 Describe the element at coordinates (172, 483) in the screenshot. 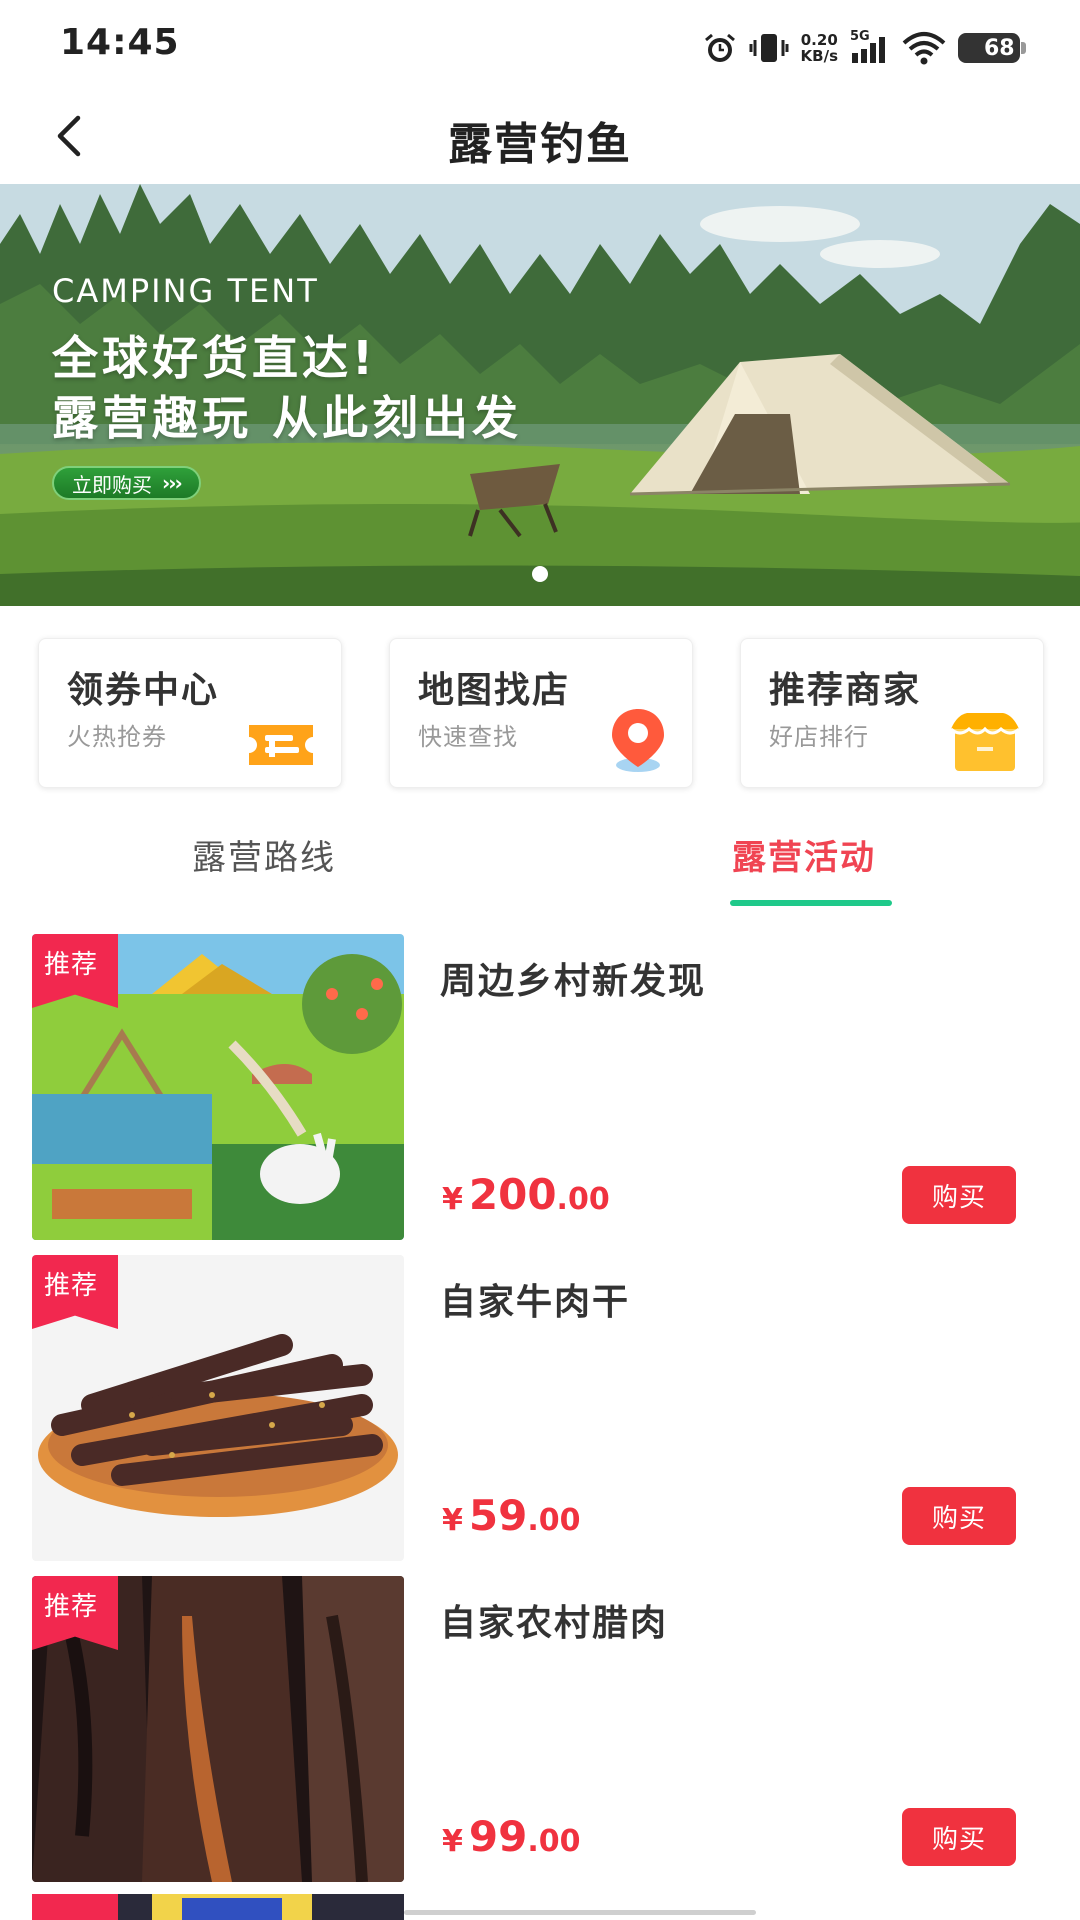

I see `chevrons-right-icon: ›››` at that location.